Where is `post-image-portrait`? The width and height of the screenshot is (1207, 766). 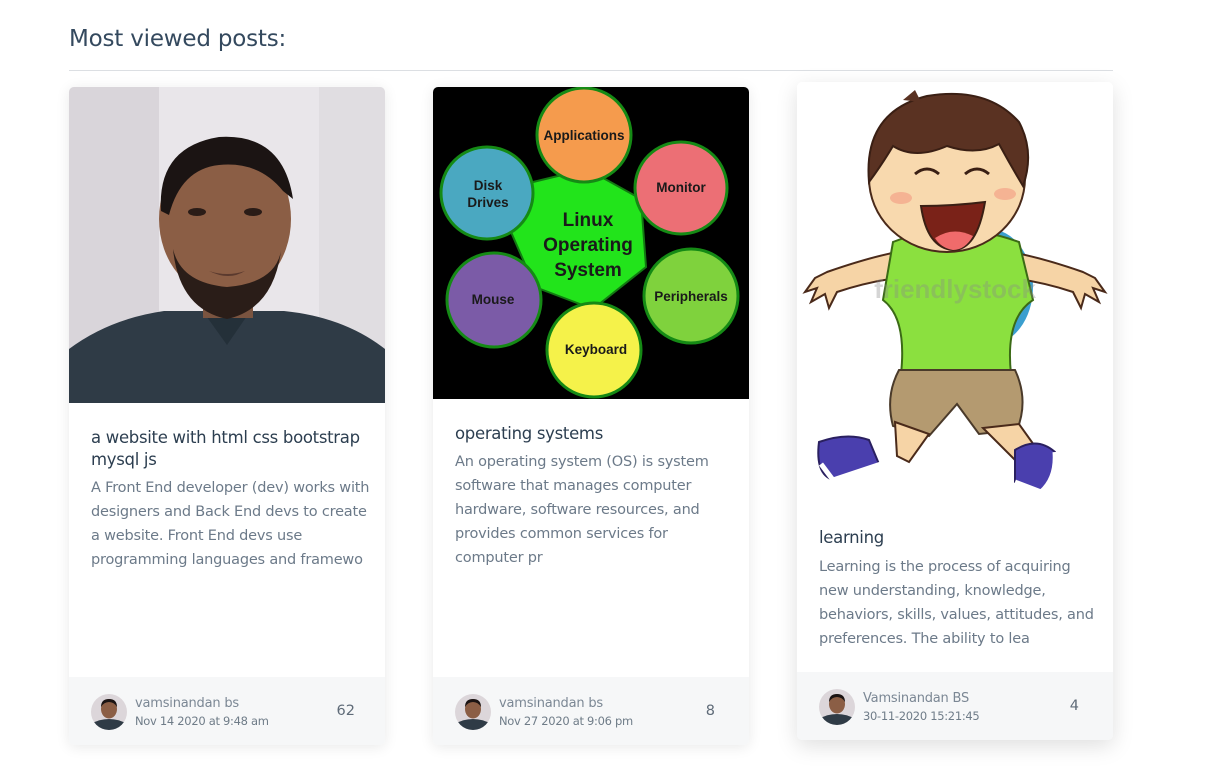 post-image-portrait is located at coordinates (227, 245).